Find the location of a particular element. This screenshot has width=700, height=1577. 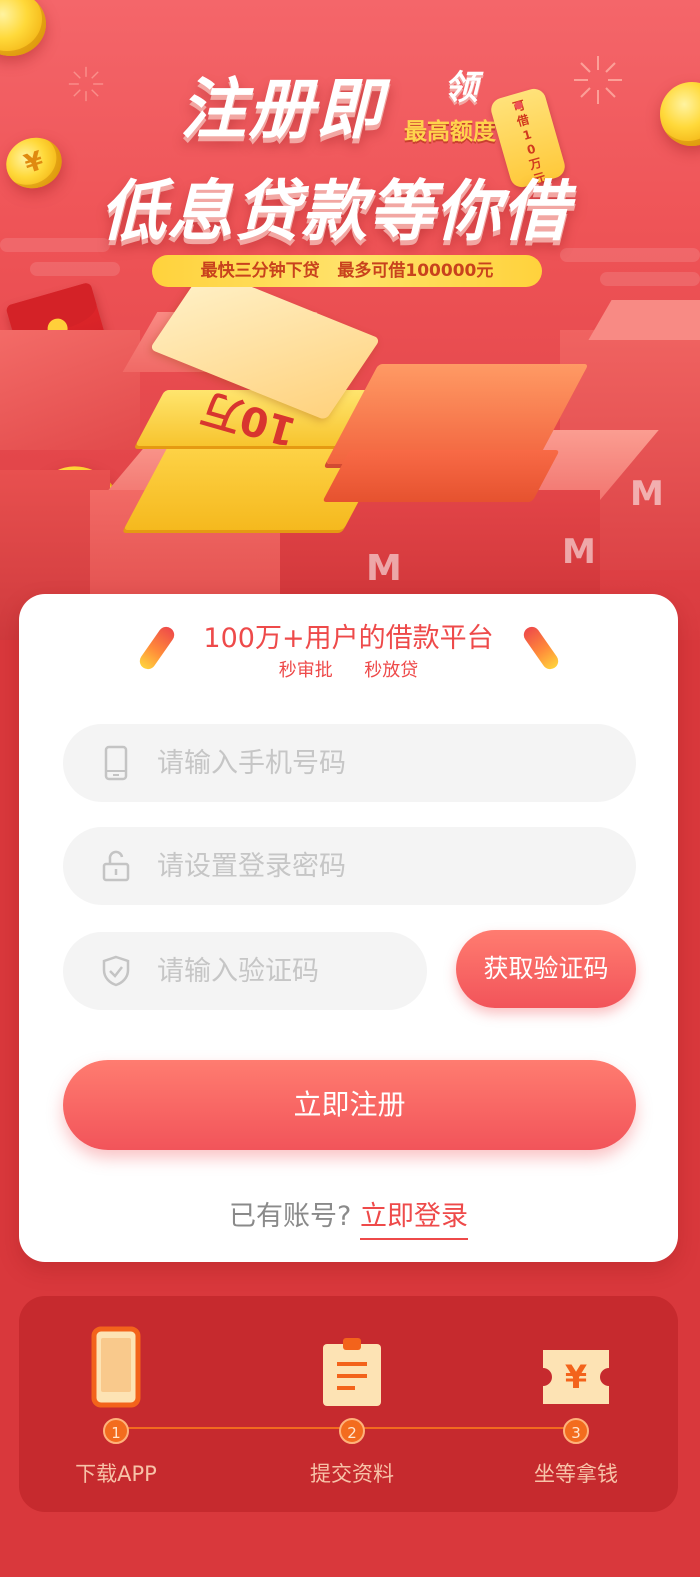

headline-line1: 注册即 is located at coordinates (282, 109).